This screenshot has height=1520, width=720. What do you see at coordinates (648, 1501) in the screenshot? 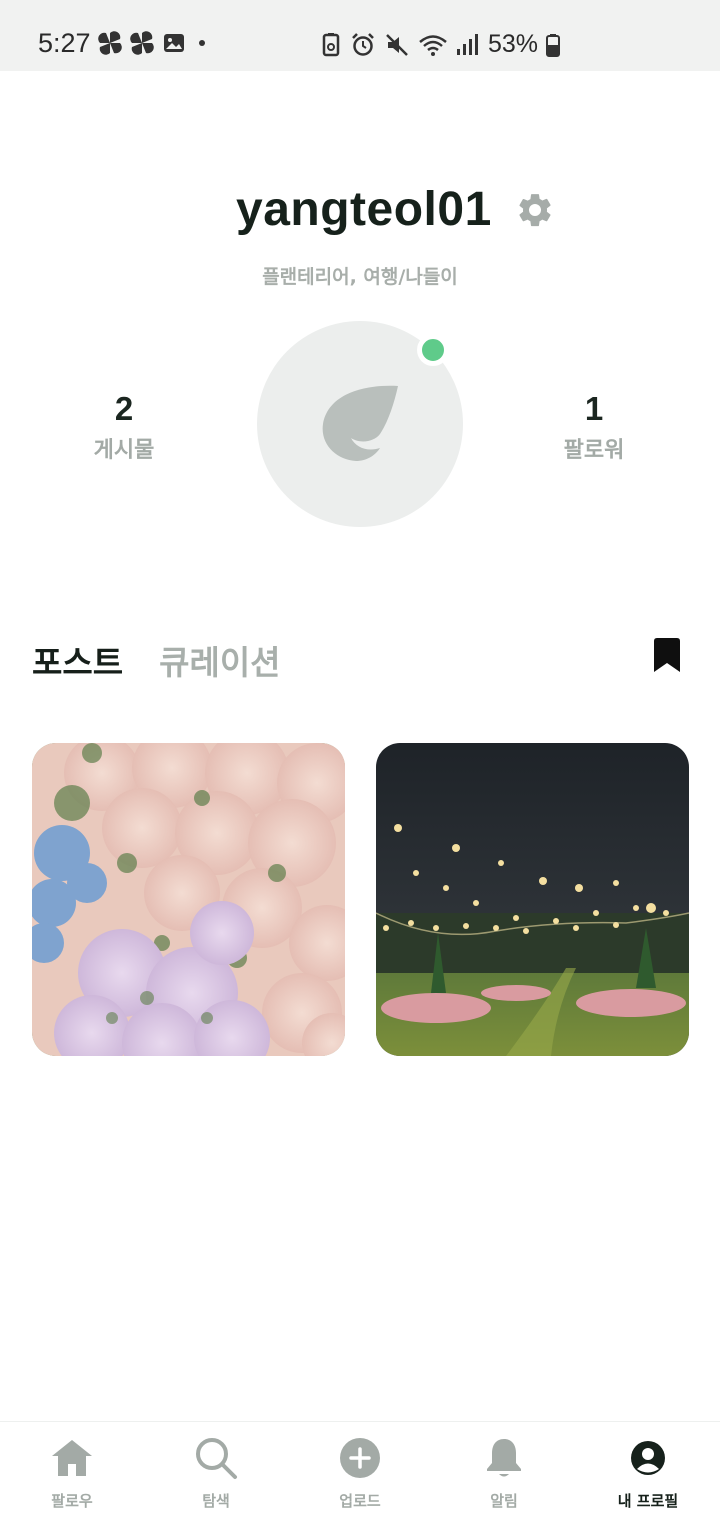
I see `nav-label: 내 프로필` at bounding box center [648, 1501].